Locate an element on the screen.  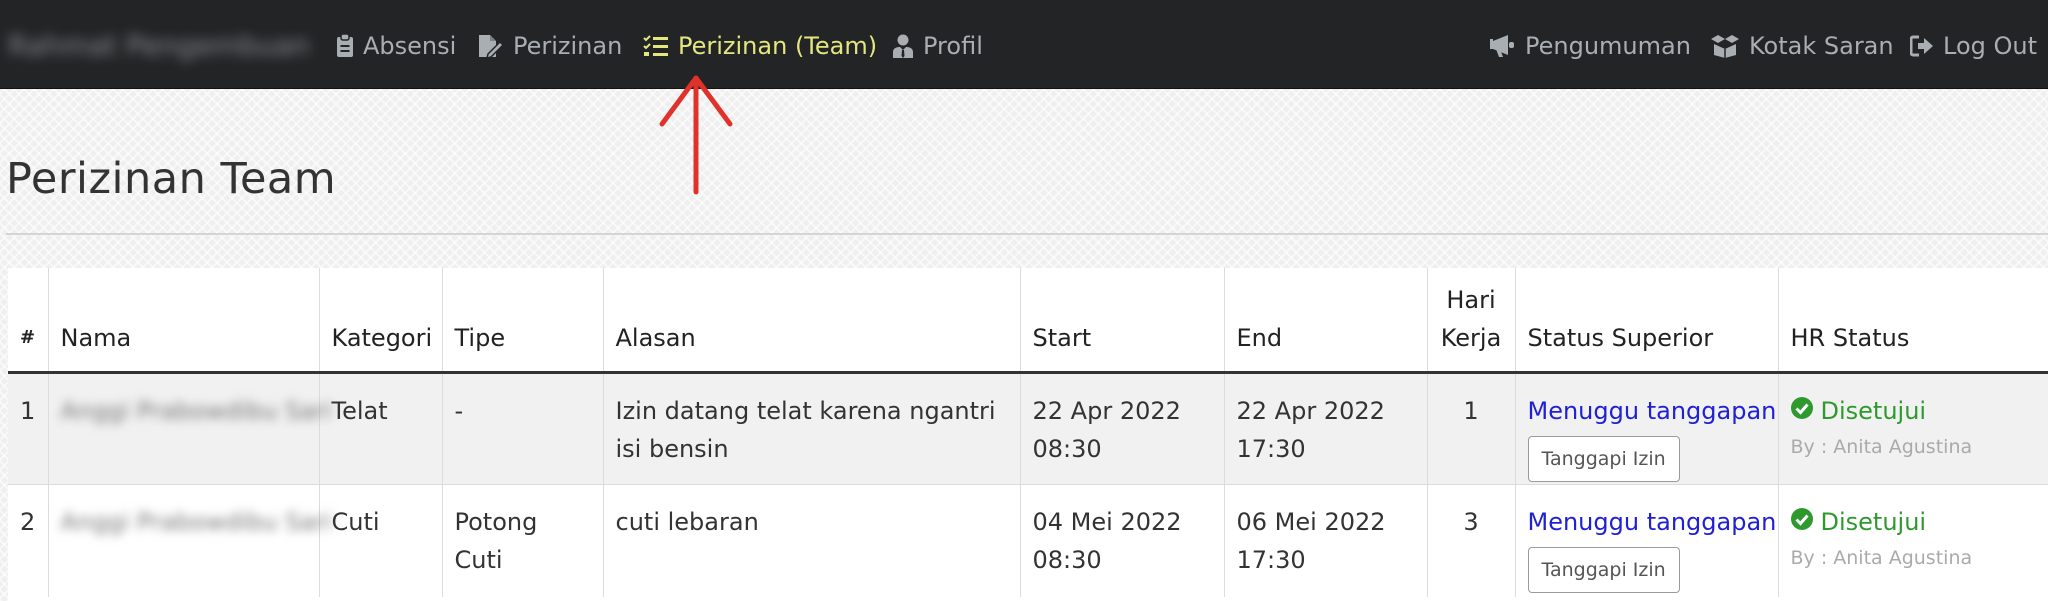
nav-kotak-saran: Kotak Saran is located at coordinates (1802, 46).